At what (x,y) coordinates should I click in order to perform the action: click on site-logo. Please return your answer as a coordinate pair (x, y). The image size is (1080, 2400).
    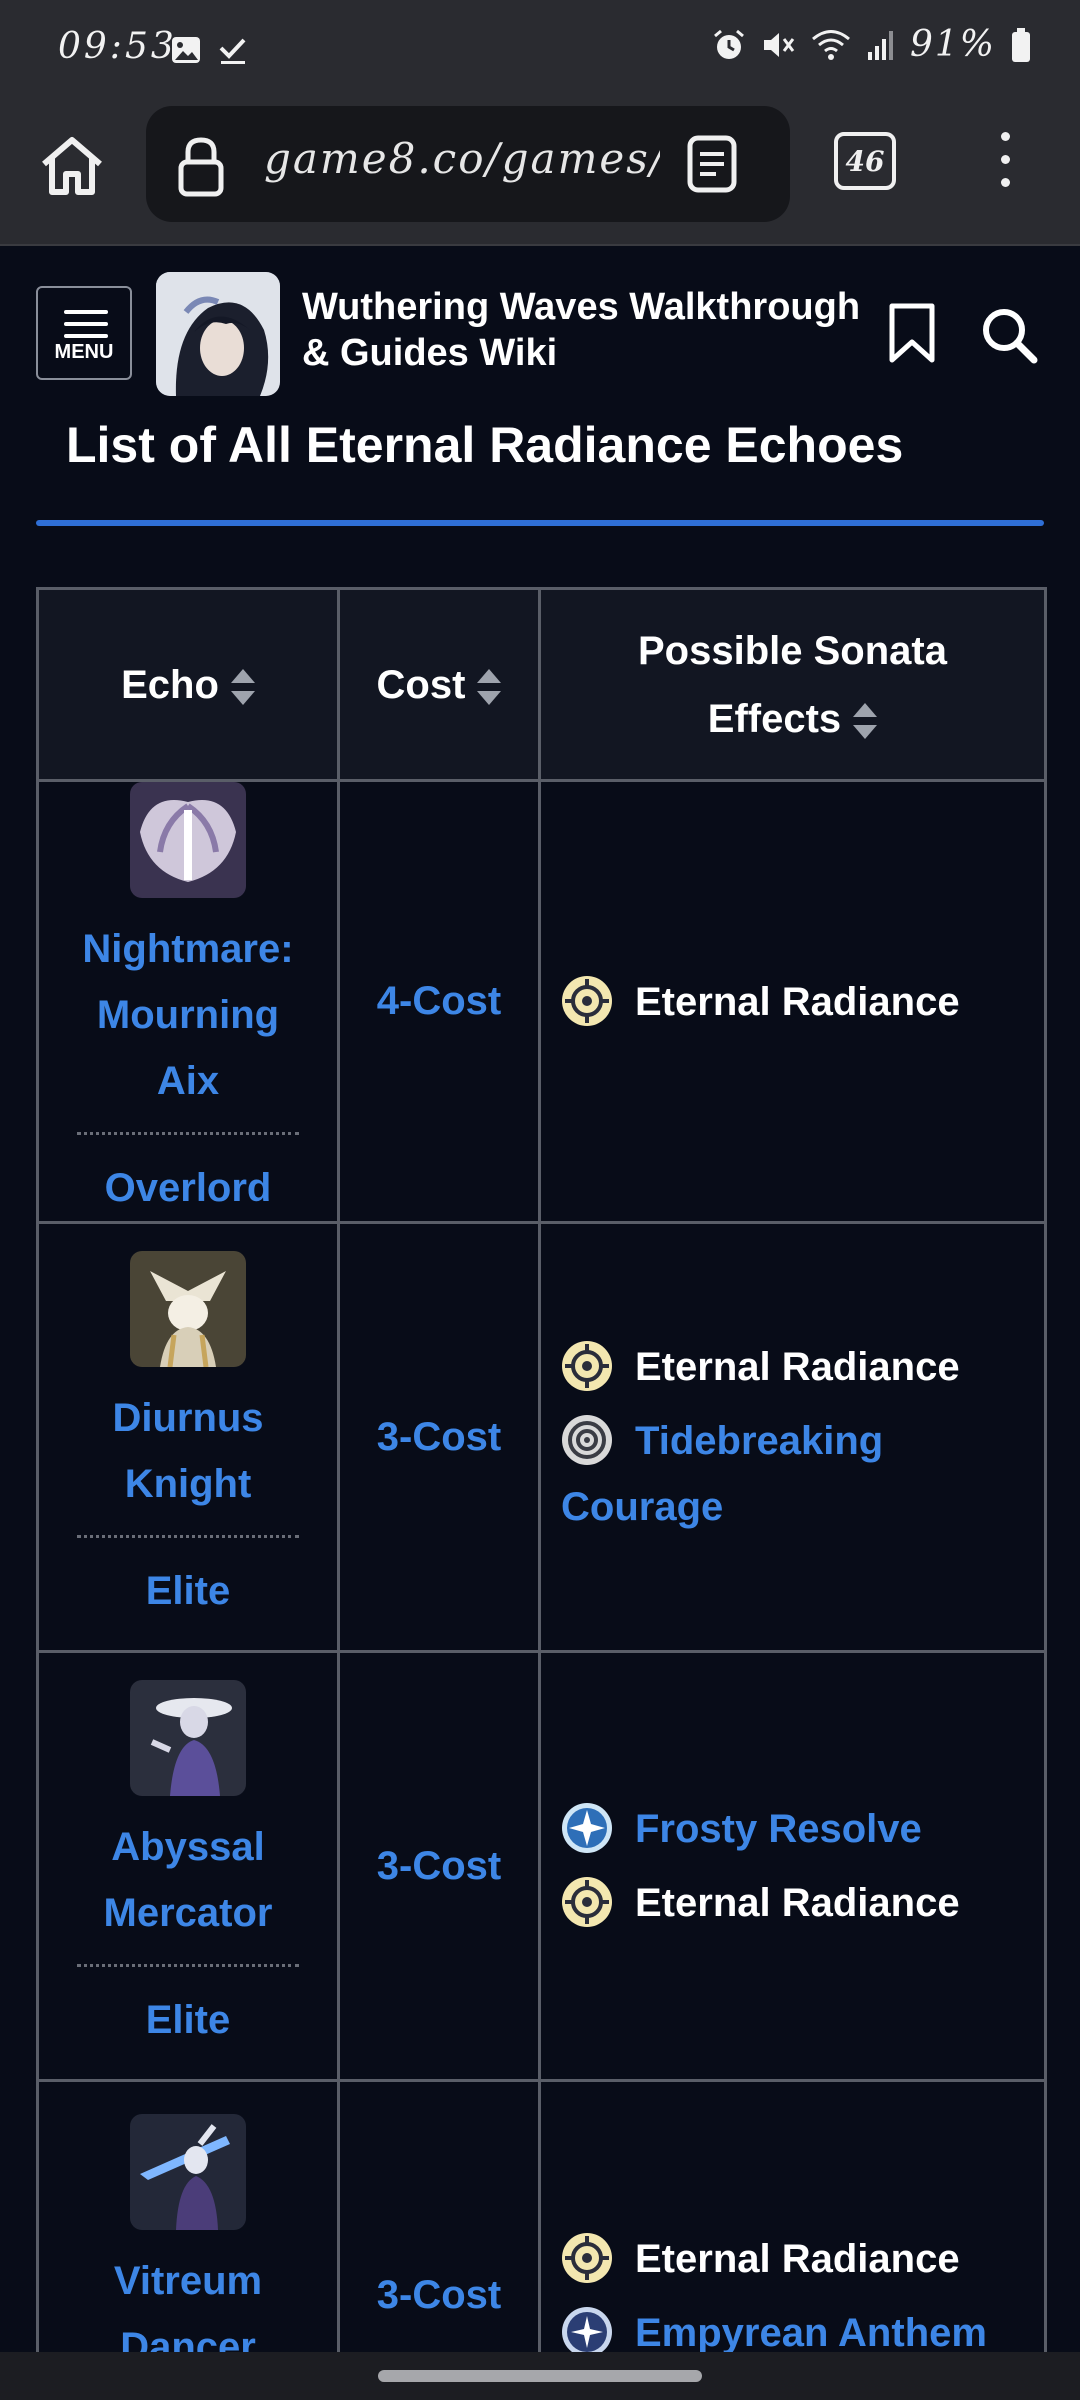
    Looking at the image, I should click on (218, 334).